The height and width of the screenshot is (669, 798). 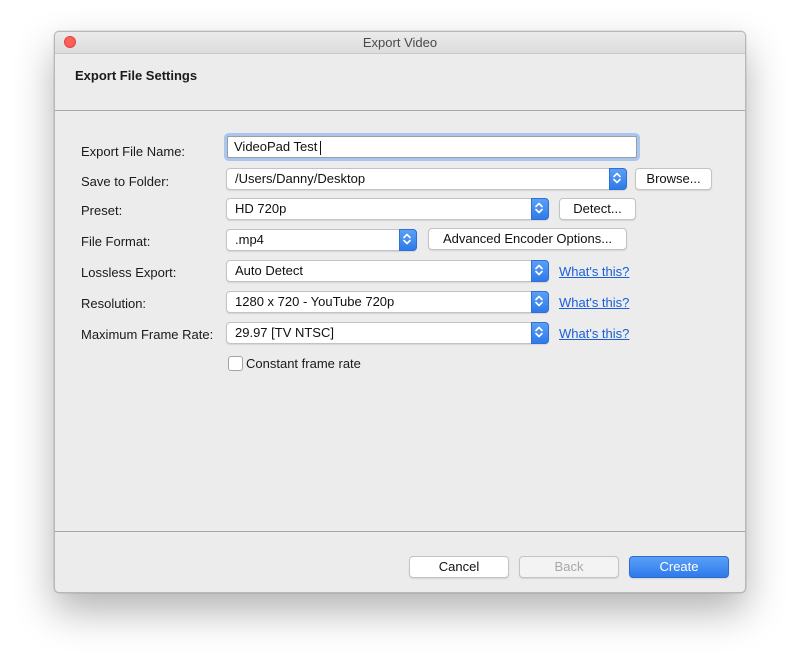 I want to click on resolution-value: 1280 x 720 - YouTube 720p, so click(x=315, y=301).